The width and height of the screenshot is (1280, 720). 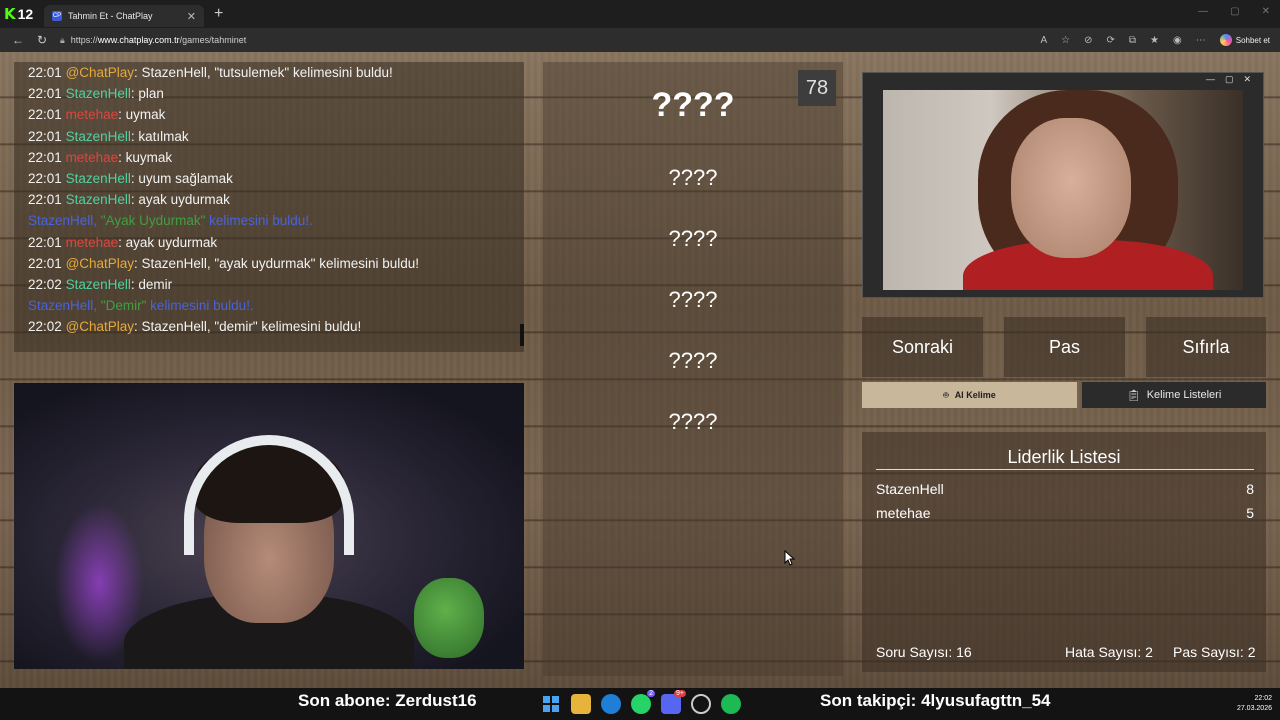 I want to click on guest-webcam-controls: — ▢ ✕, so click(x=1228, y=79).